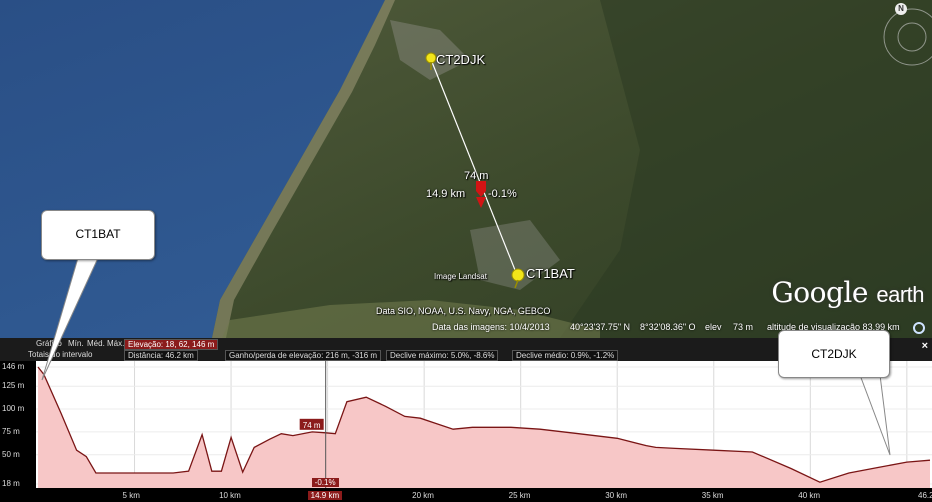 The image size is (932, 502). What do you see at coordinates (98, 235) in the screenshot?
I see `callout-ct1bat: CT1BAT` at bounding box center [98, 235].